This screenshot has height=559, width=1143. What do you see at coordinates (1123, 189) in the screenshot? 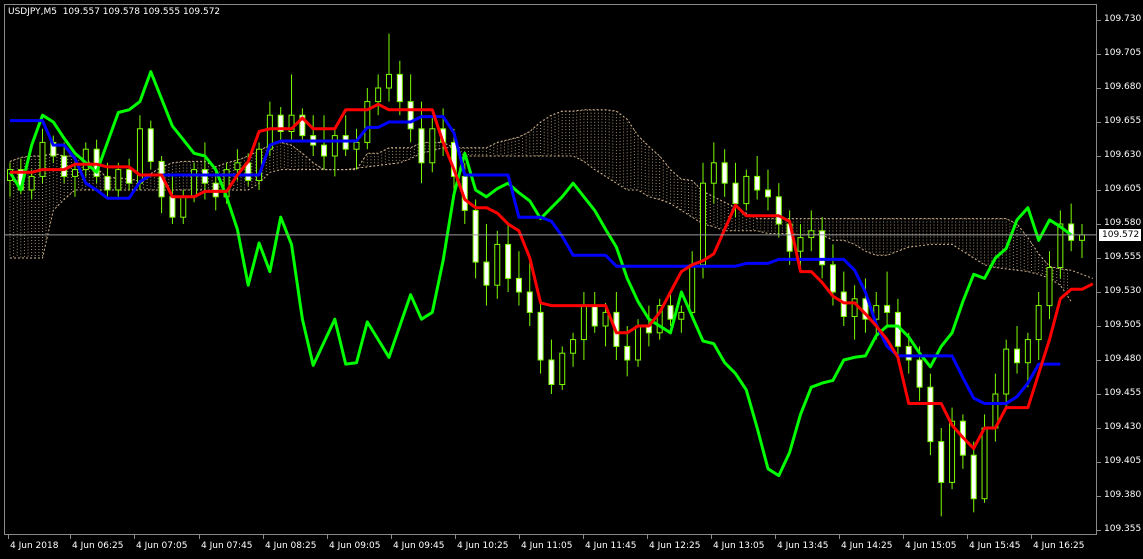
I see `price-label: 109.605` at bounding box center [1123, 189].